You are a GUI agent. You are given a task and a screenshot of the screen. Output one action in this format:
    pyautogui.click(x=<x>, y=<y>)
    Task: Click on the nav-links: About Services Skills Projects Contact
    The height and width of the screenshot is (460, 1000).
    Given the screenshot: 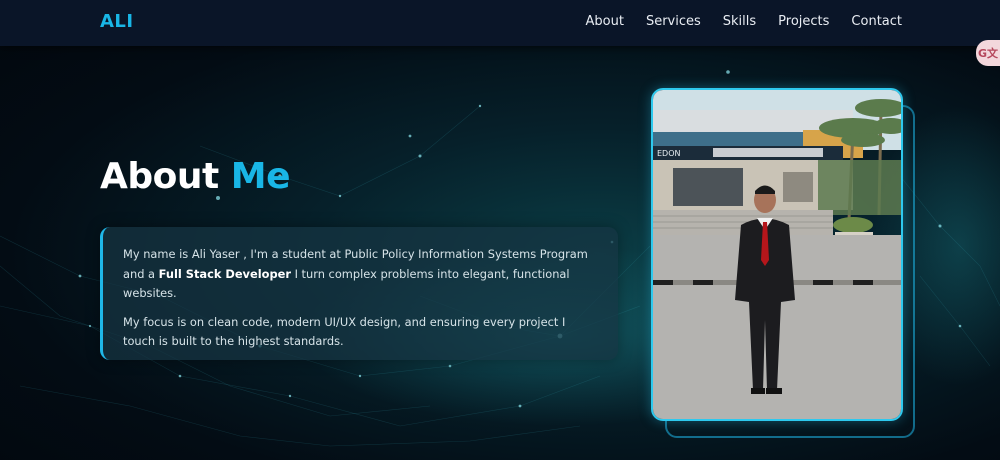 What is the action you would take?
    pyautogui.click(x=744, y=21)
    